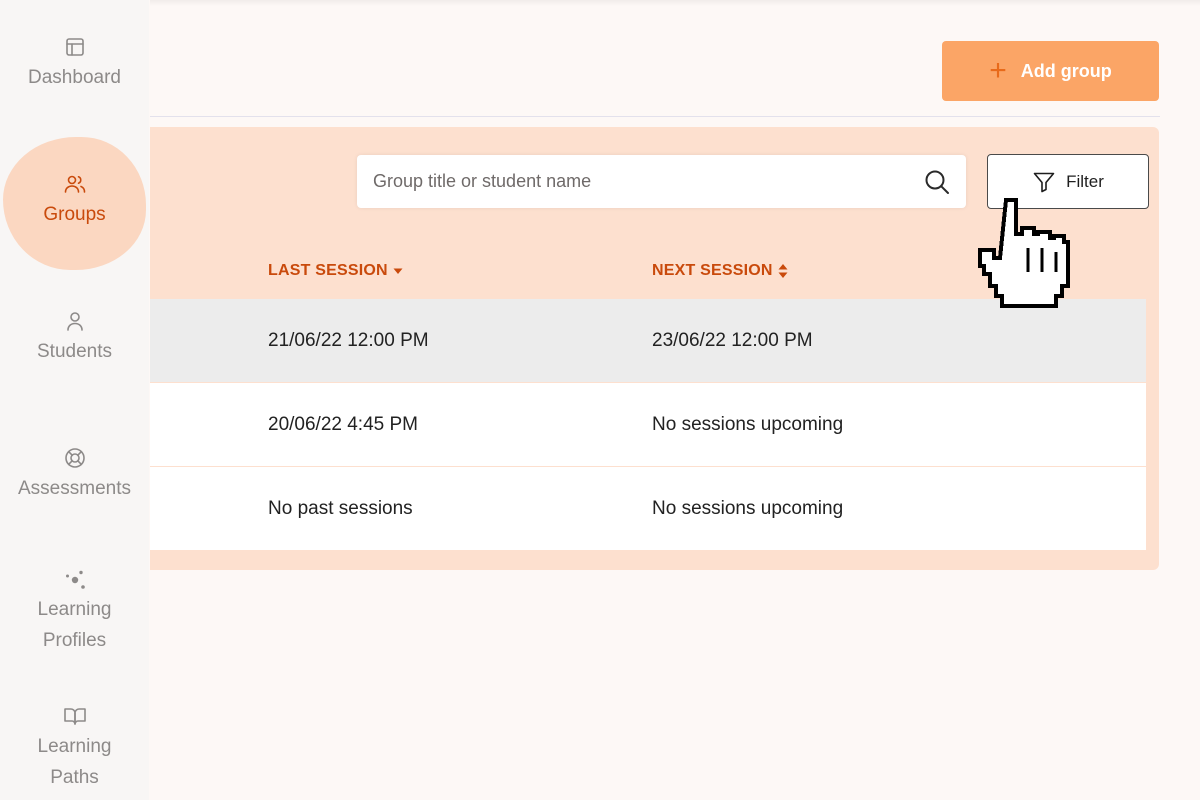 Image resolution: width=1200 pixels, height=800 pixels. What do you see at coordinates (998, 70) in the screenshot?
I see `plus-icon: +` at bounding box center [998, 70].